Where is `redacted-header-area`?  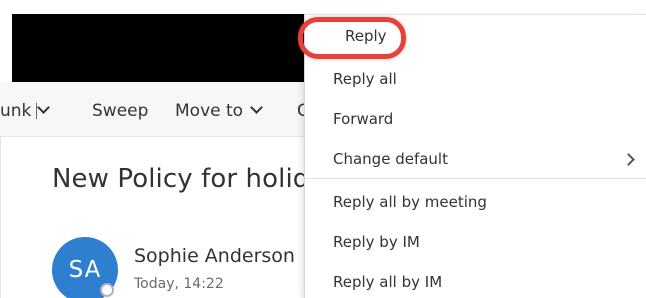
redacted-header-area is located at coordinates (162, 48).